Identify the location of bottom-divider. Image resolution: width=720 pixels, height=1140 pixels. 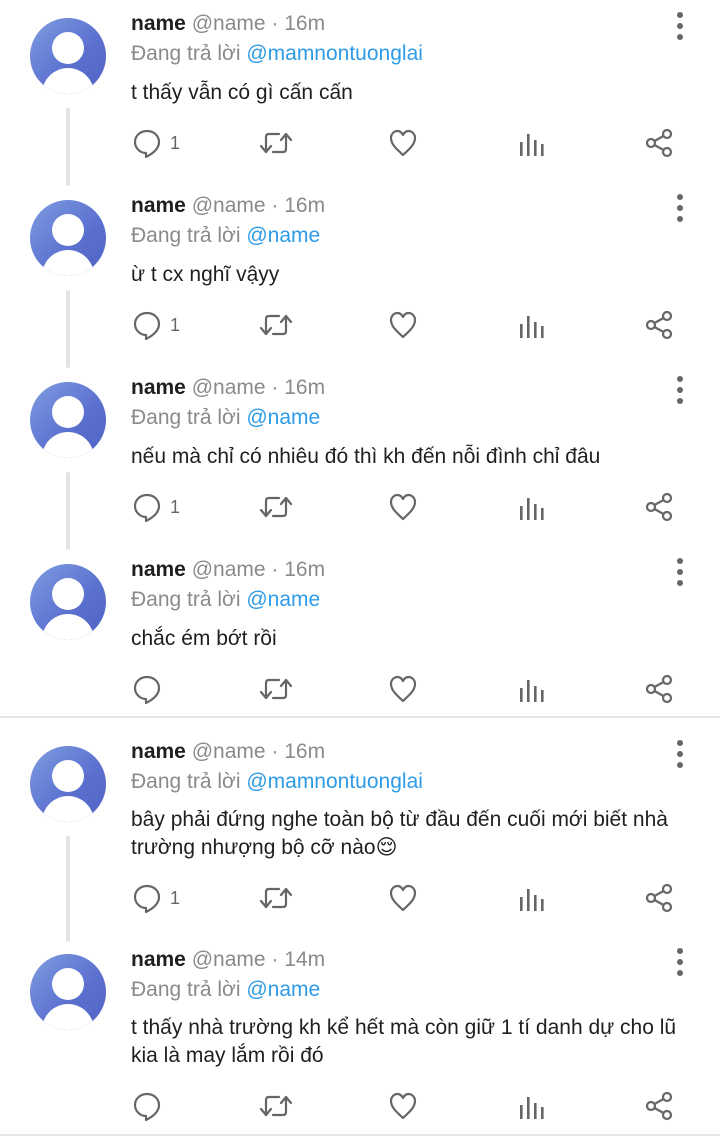
(360, 1135).